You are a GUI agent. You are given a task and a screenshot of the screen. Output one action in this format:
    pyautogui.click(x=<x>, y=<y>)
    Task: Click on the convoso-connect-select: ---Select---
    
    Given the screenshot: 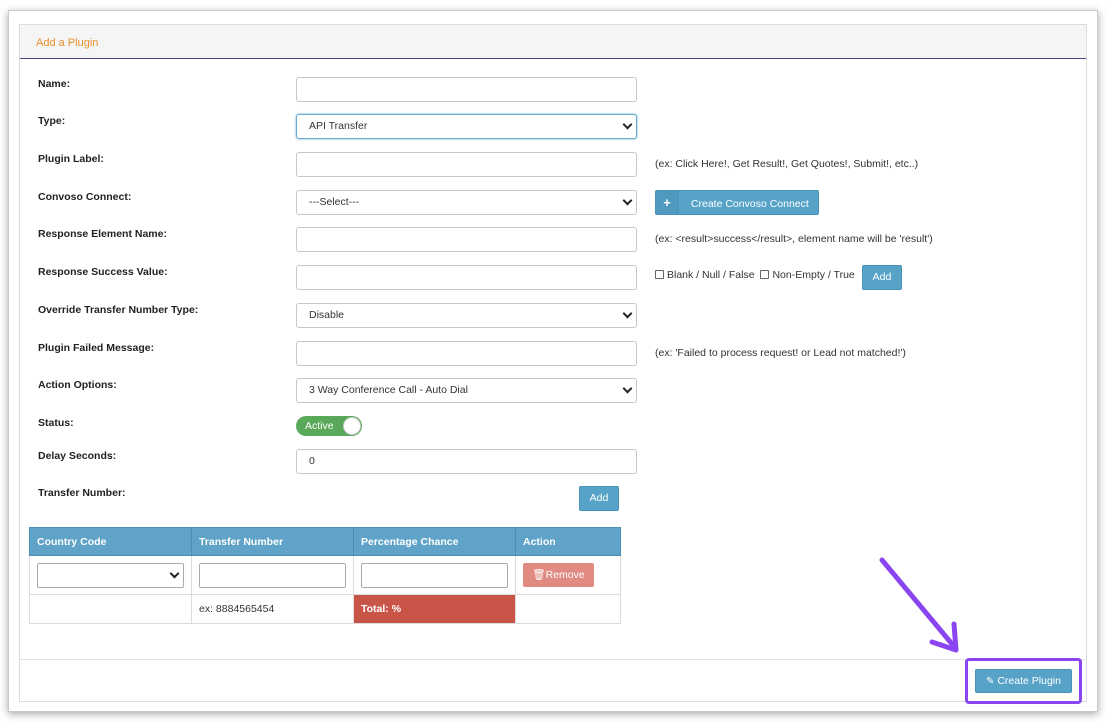 What is the action you would take?
    pyautogui.click(x=466, y=202)
    